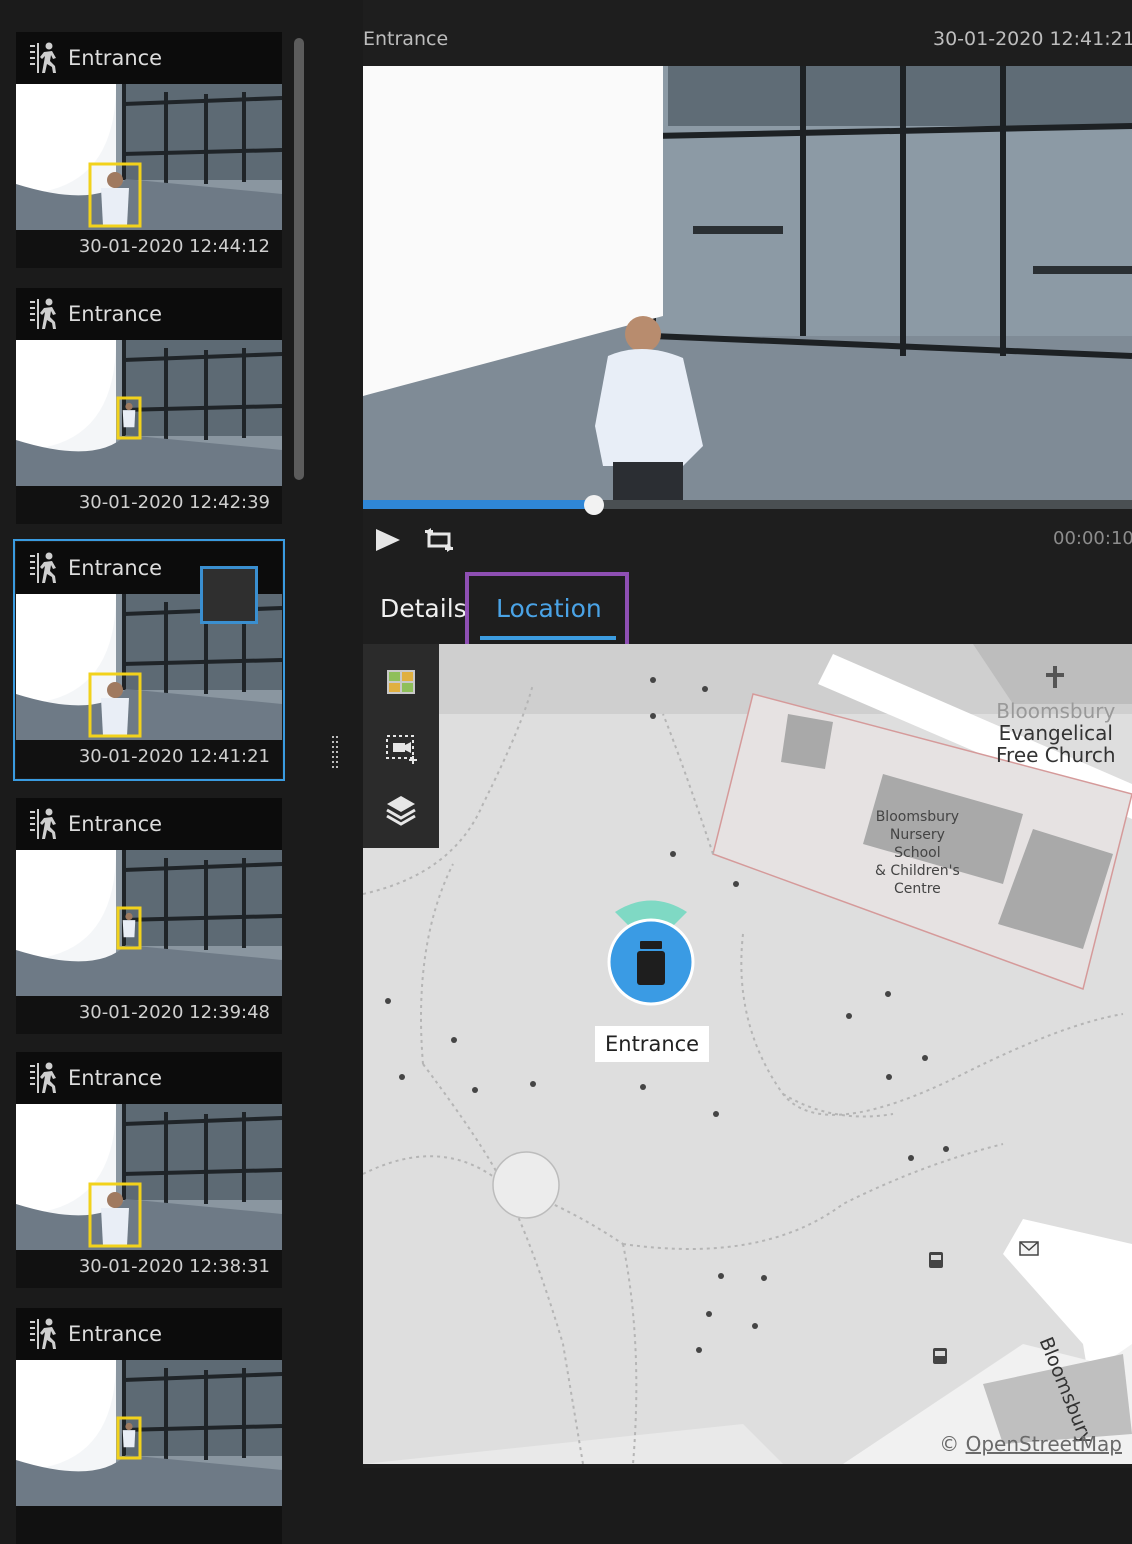 The height and width of the screenshot is (1544, 1132). I want to click on camera-select-icon, so click(401, 748).